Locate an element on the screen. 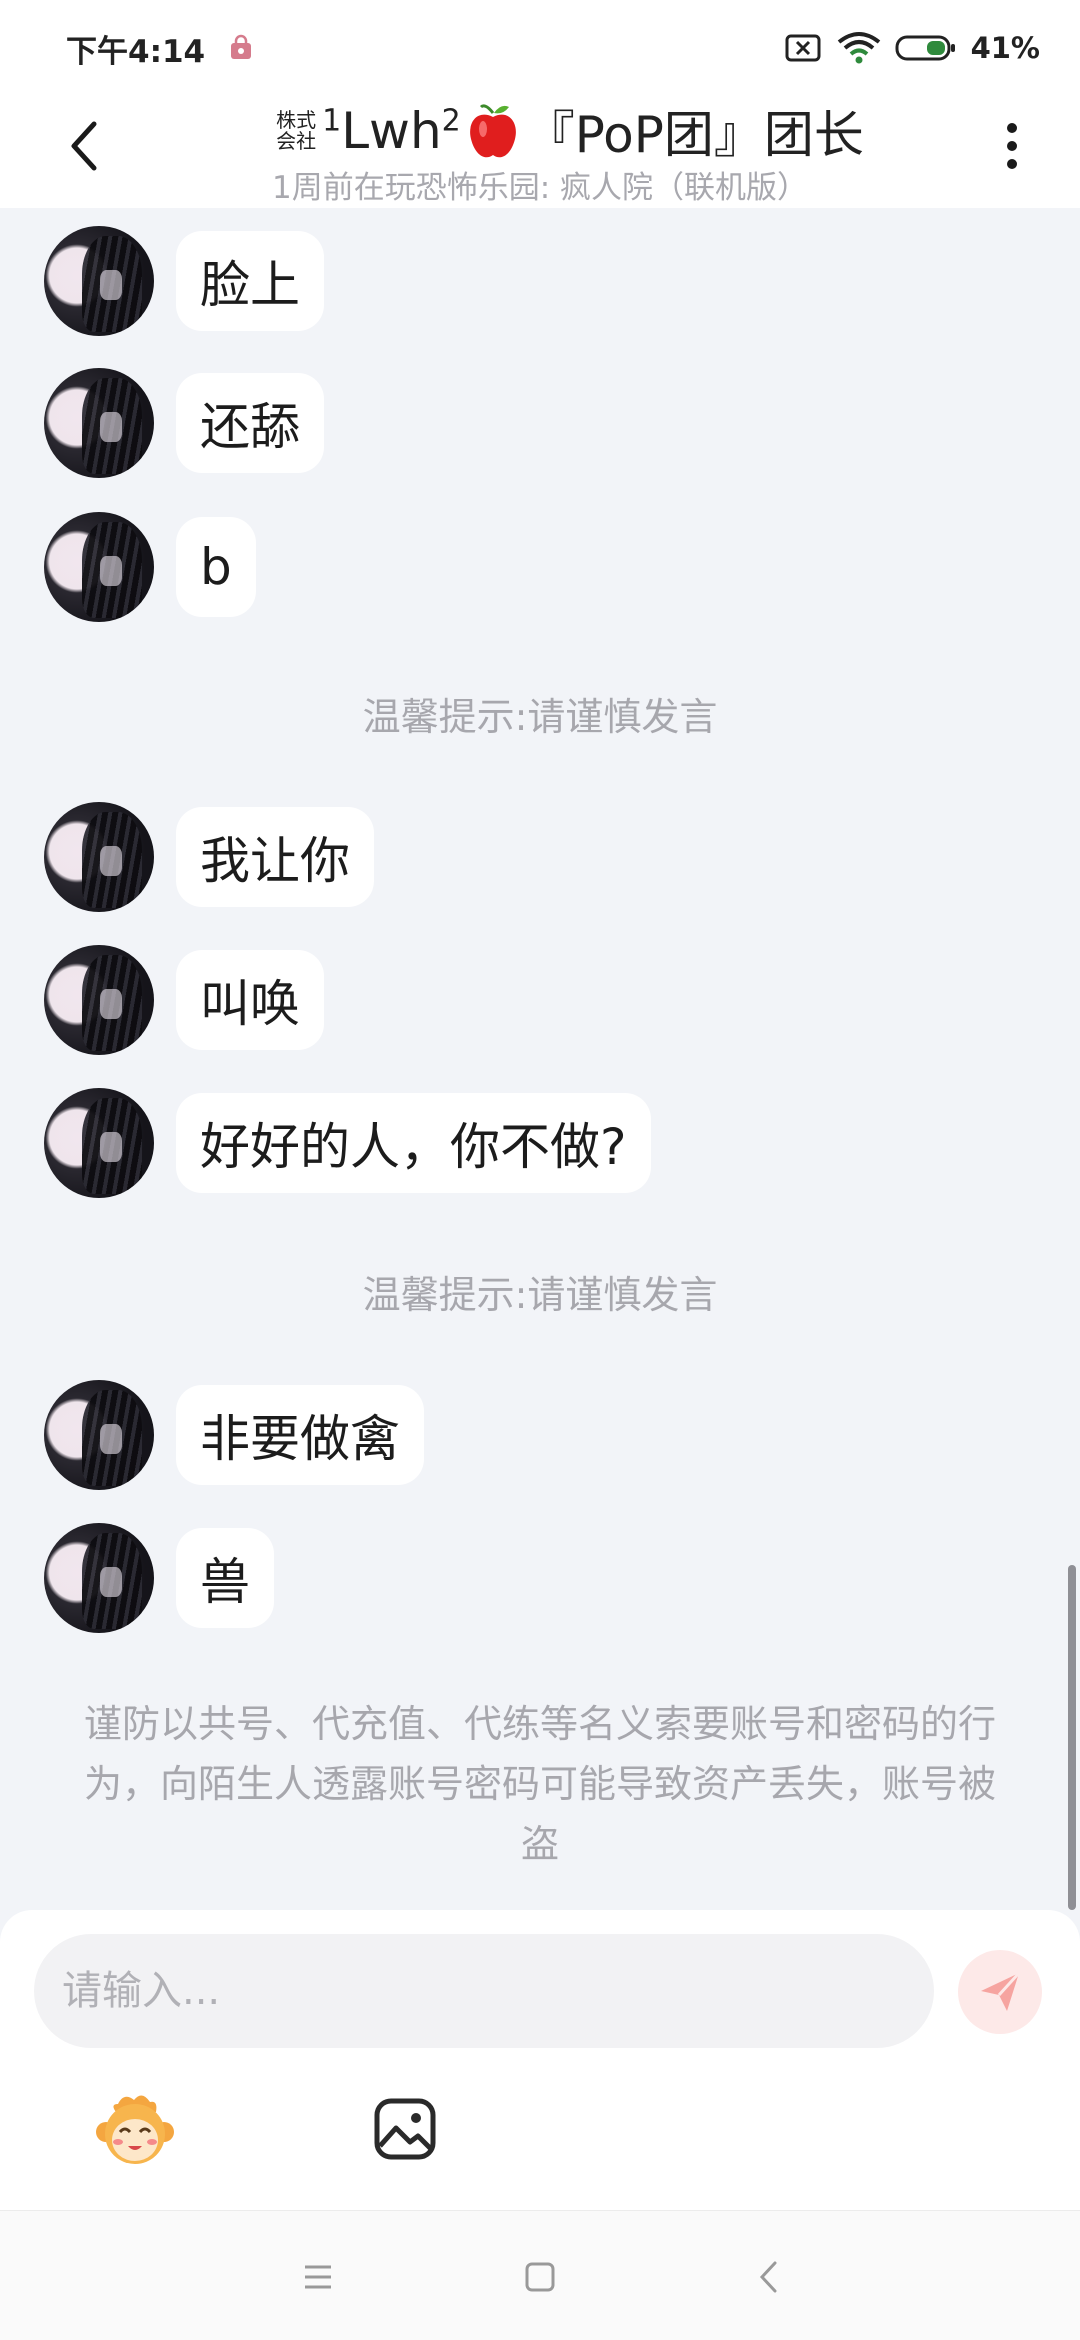 The width and height of the screenshot is (1080, 2340). emoji-button is located at coordinates (135, 2131).